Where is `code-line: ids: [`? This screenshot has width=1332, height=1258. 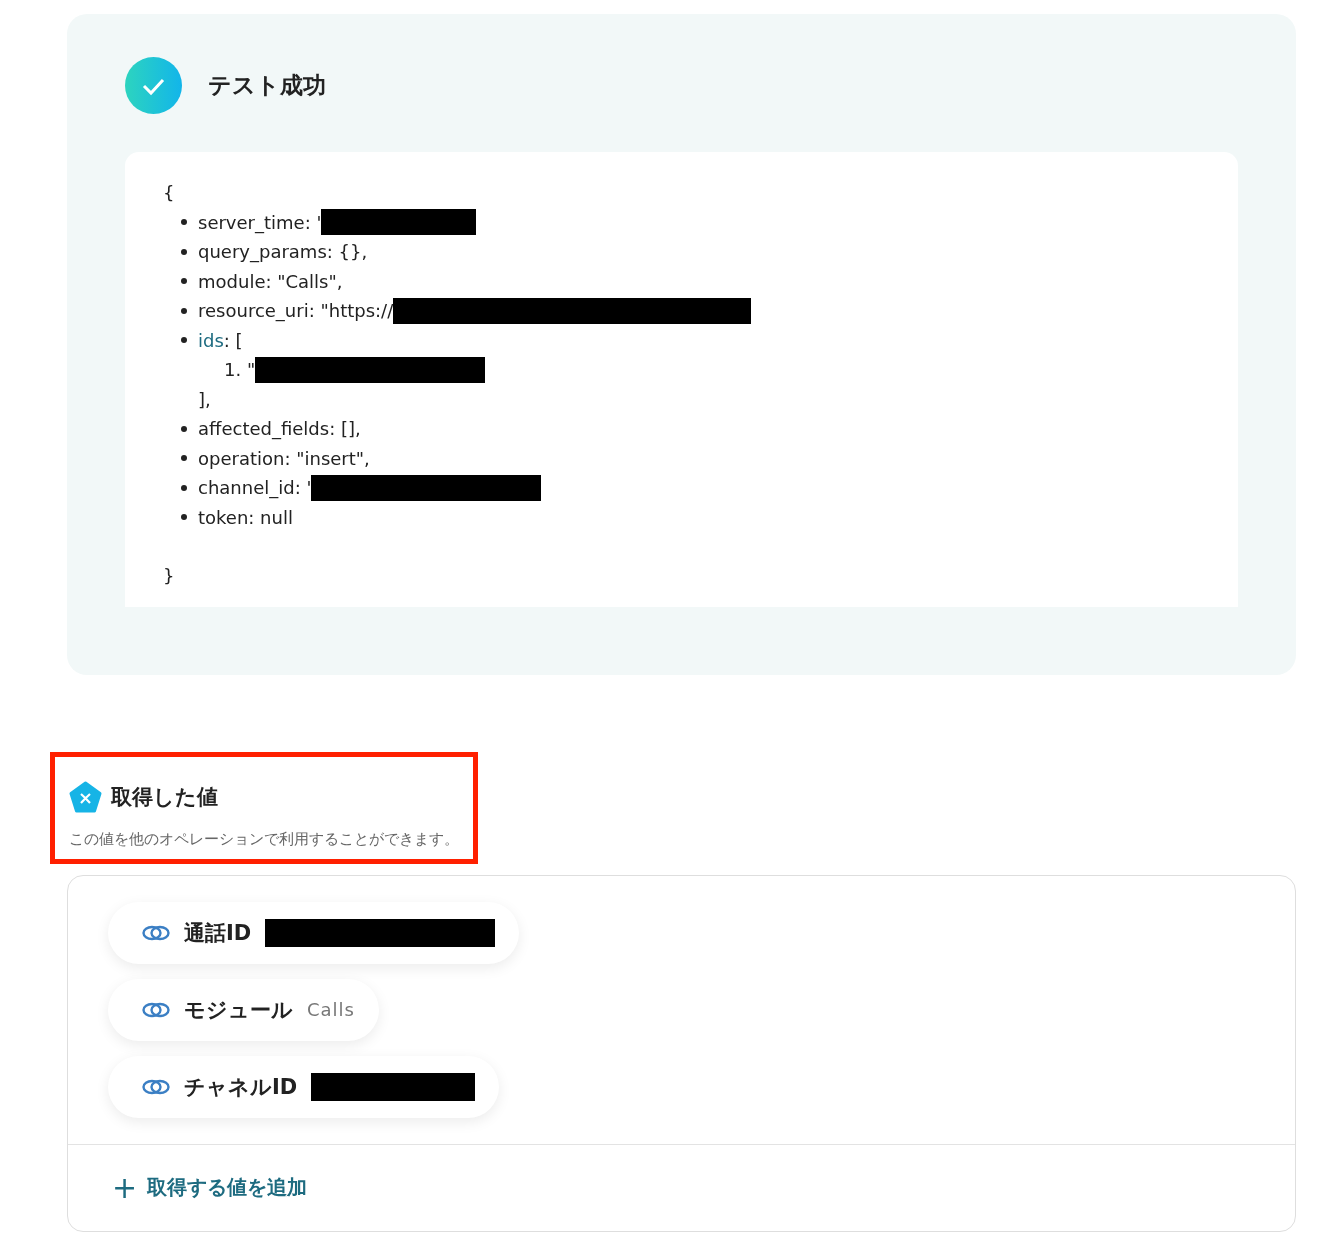
code-line: ids: [ is located at coordinates (220, 340).